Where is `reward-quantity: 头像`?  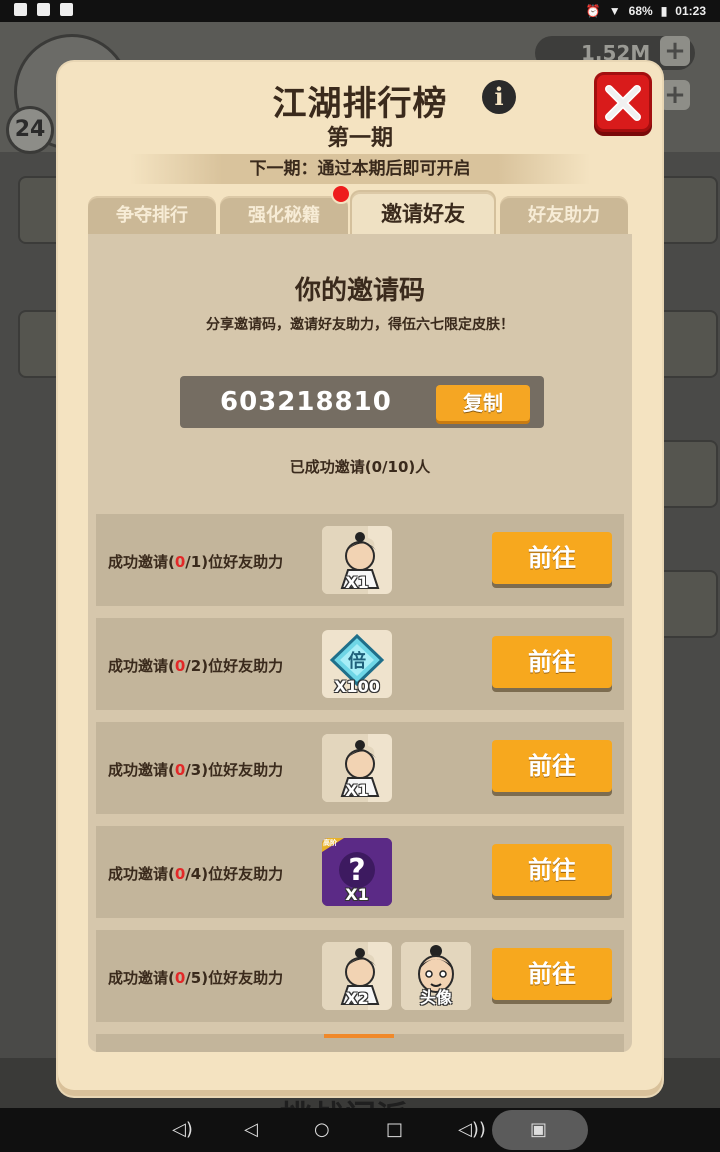 reward-quantity: 头像 is located at coordinates (435, 997).